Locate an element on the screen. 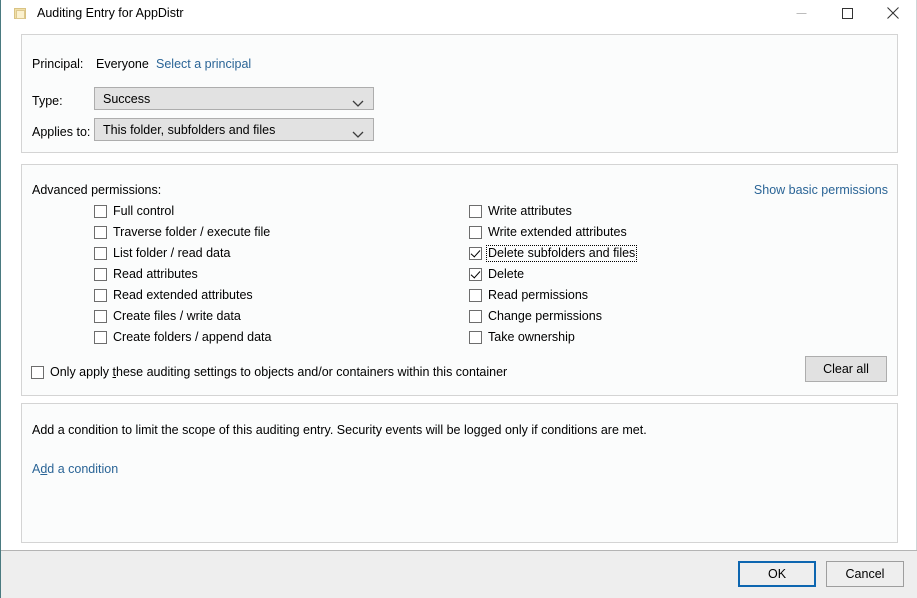  permission-left-label: Traverse folder / execute file is located at coordinates (192, 232).